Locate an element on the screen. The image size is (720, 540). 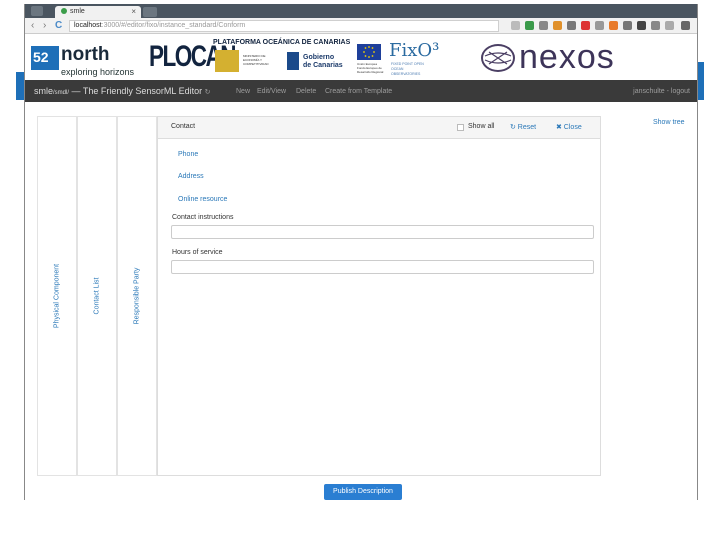
brand-title: — The Friendly SensorML Editor is located at coordinates (136, 91).